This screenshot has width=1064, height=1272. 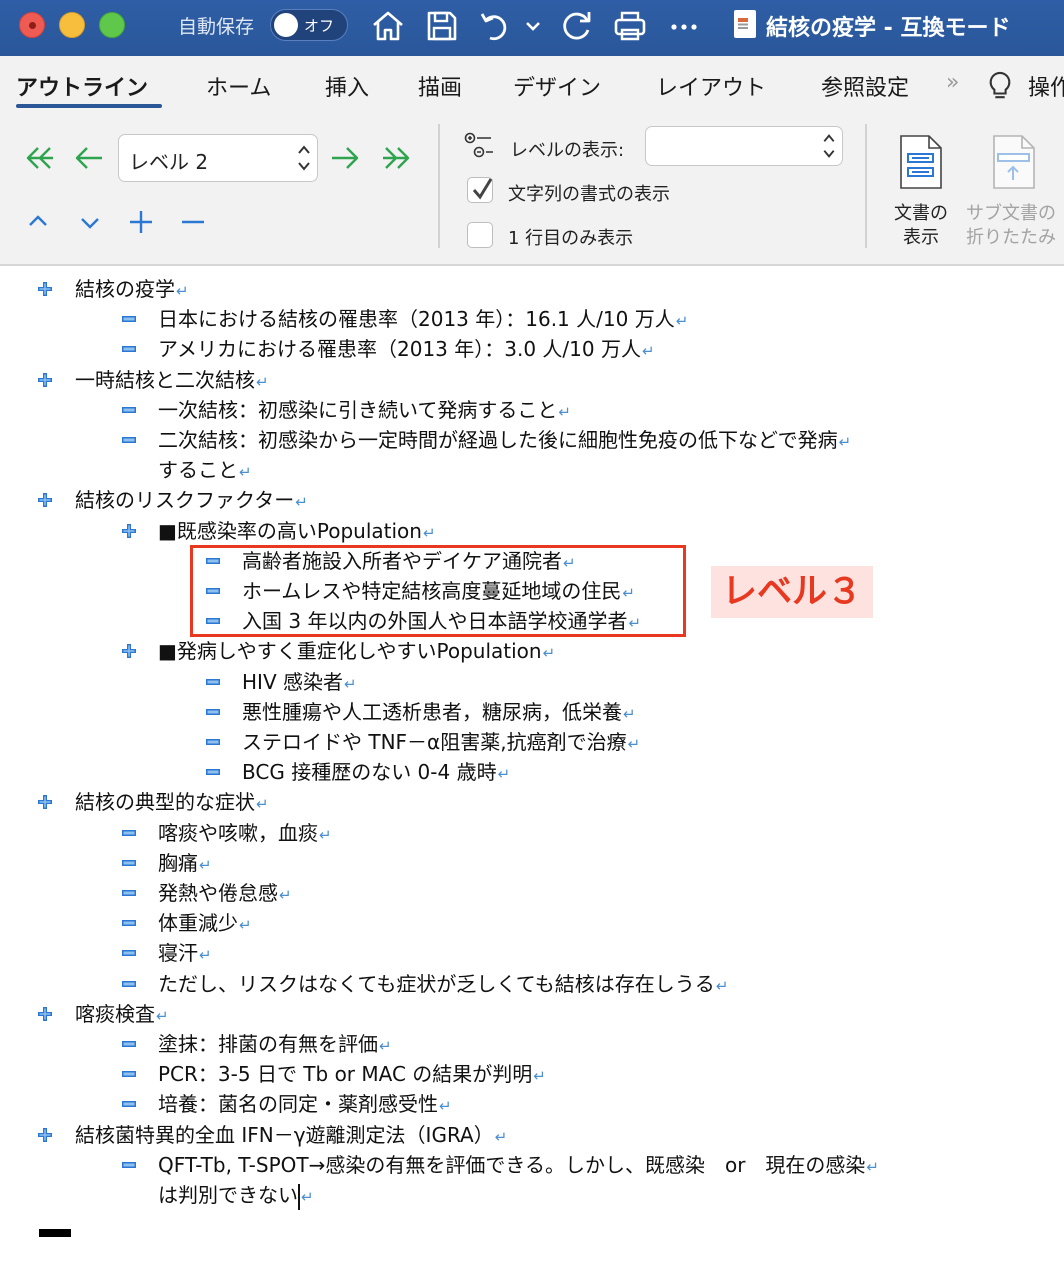 What do you see at coordinates (205, 471) in the screenshot?
I see `outline-item-level-2: すること↵` at bounding box center [205, 471].